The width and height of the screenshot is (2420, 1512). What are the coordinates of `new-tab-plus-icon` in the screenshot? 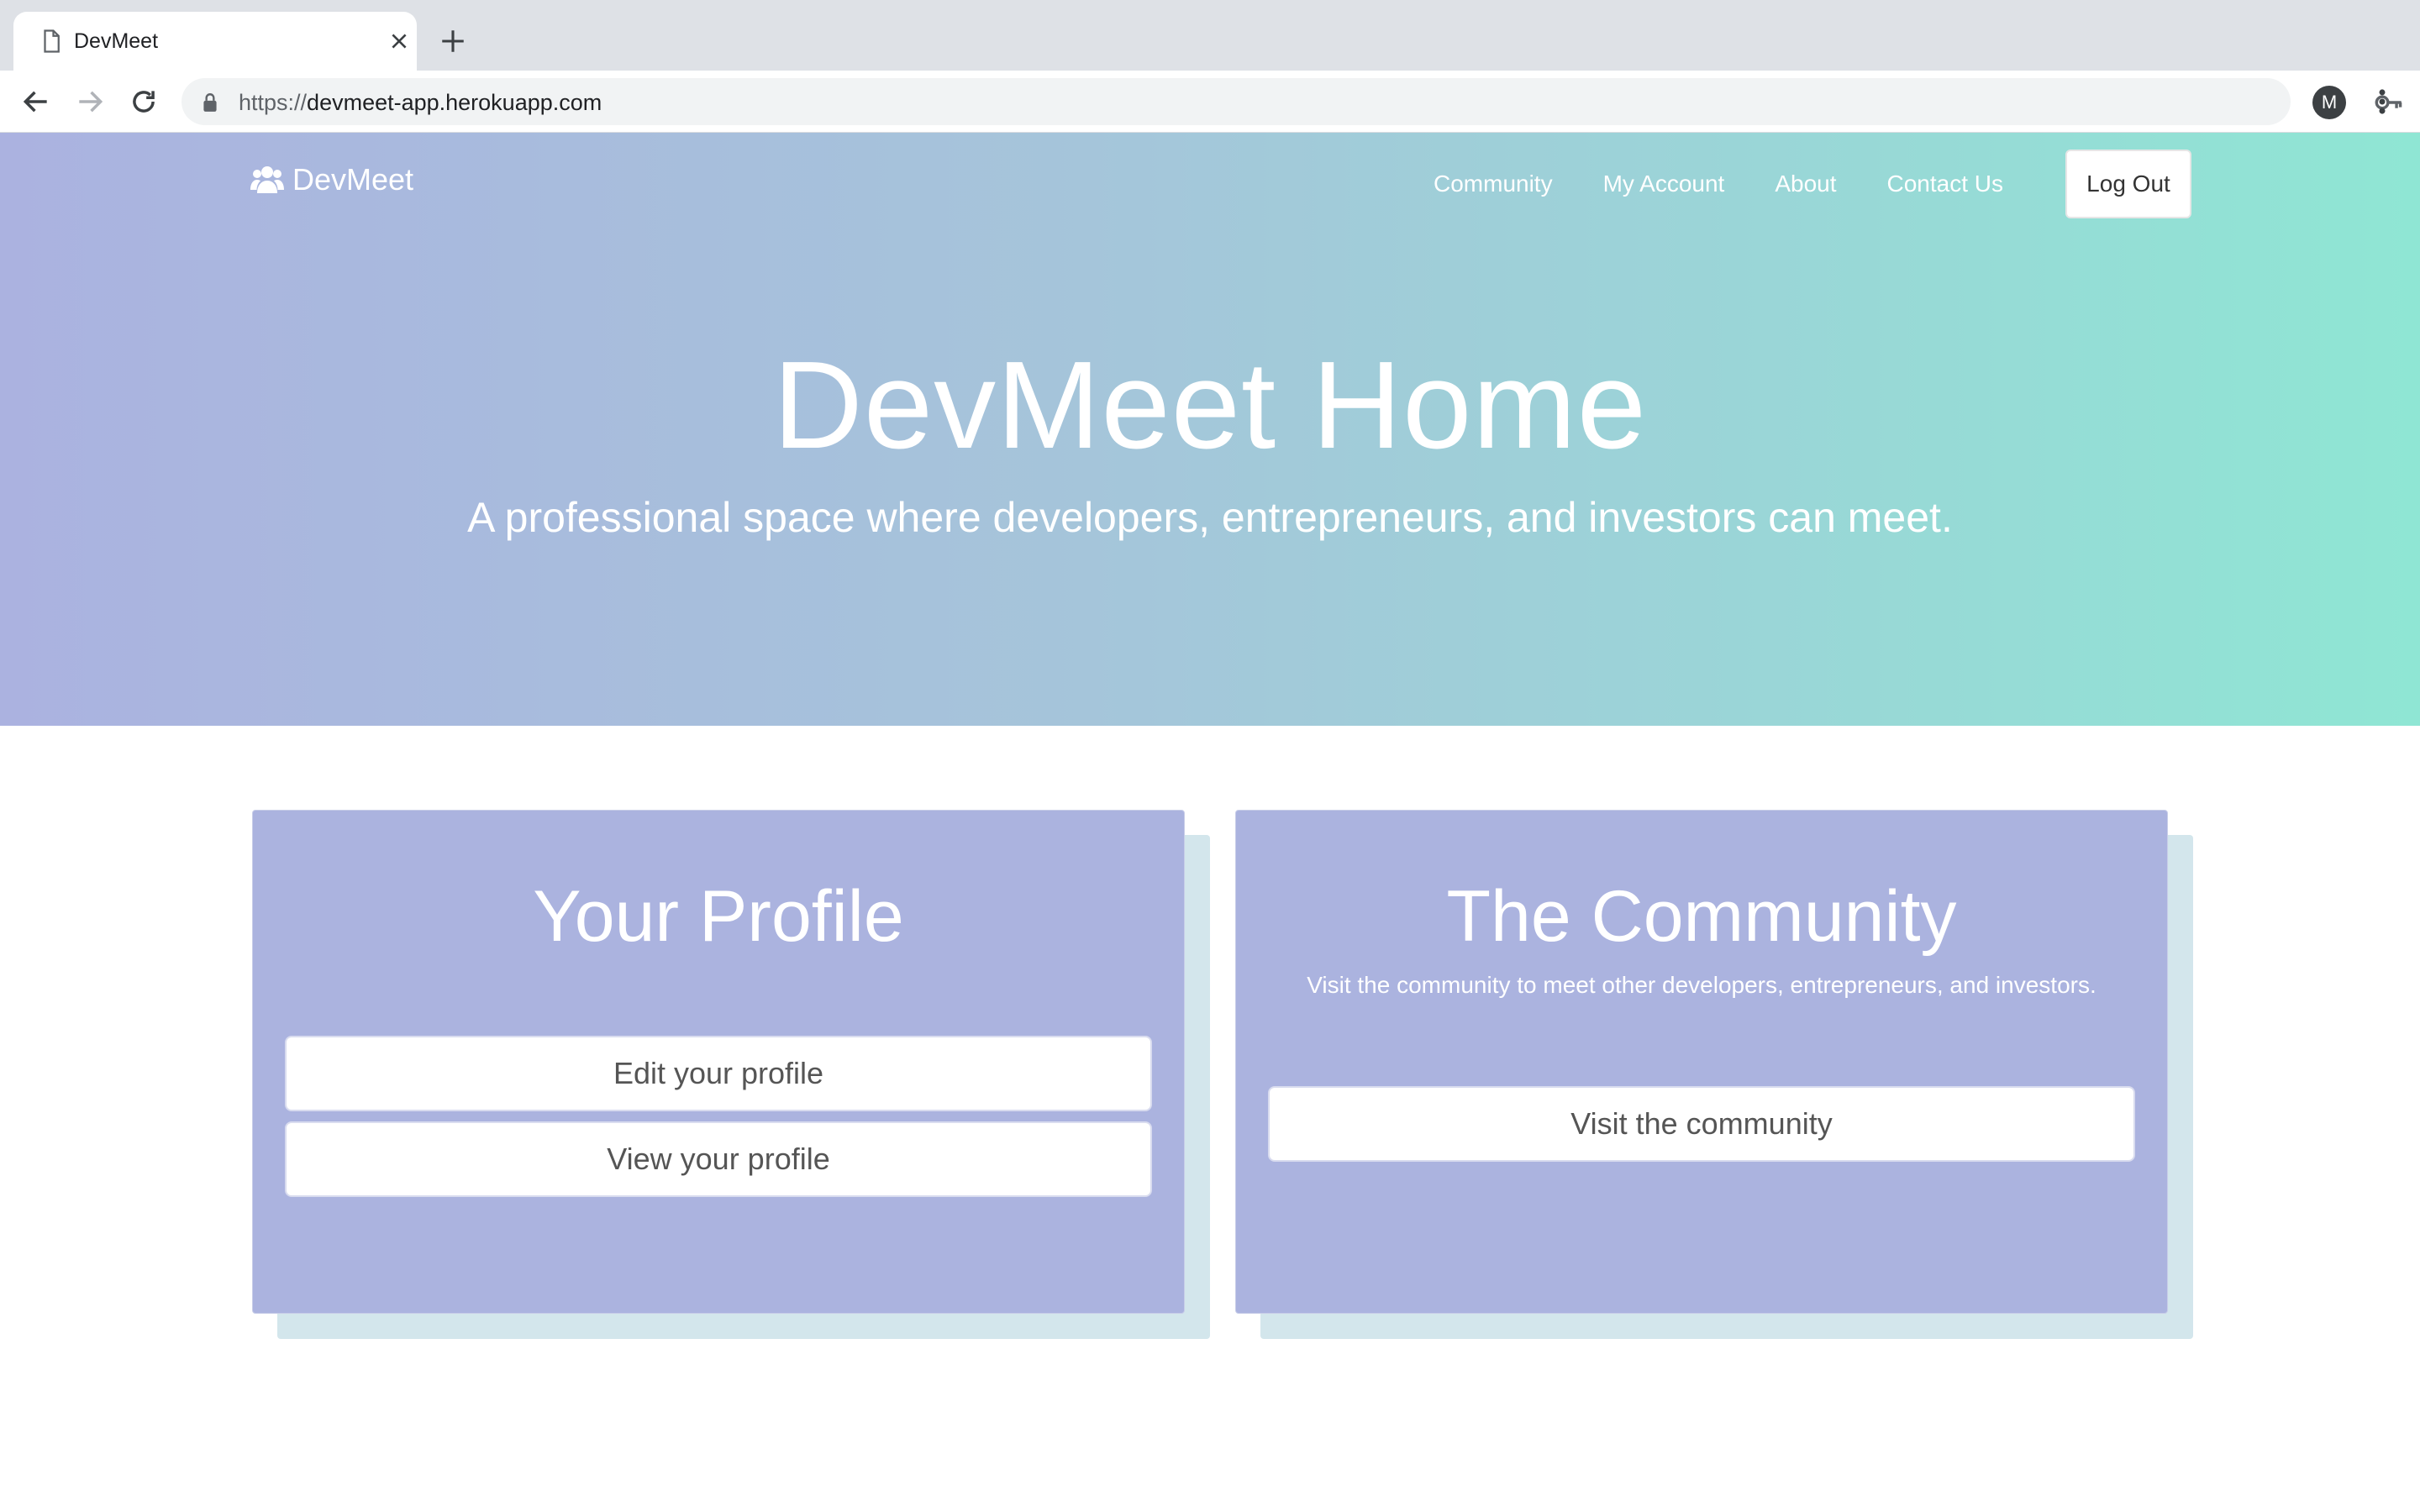 It's located at (453, 41).